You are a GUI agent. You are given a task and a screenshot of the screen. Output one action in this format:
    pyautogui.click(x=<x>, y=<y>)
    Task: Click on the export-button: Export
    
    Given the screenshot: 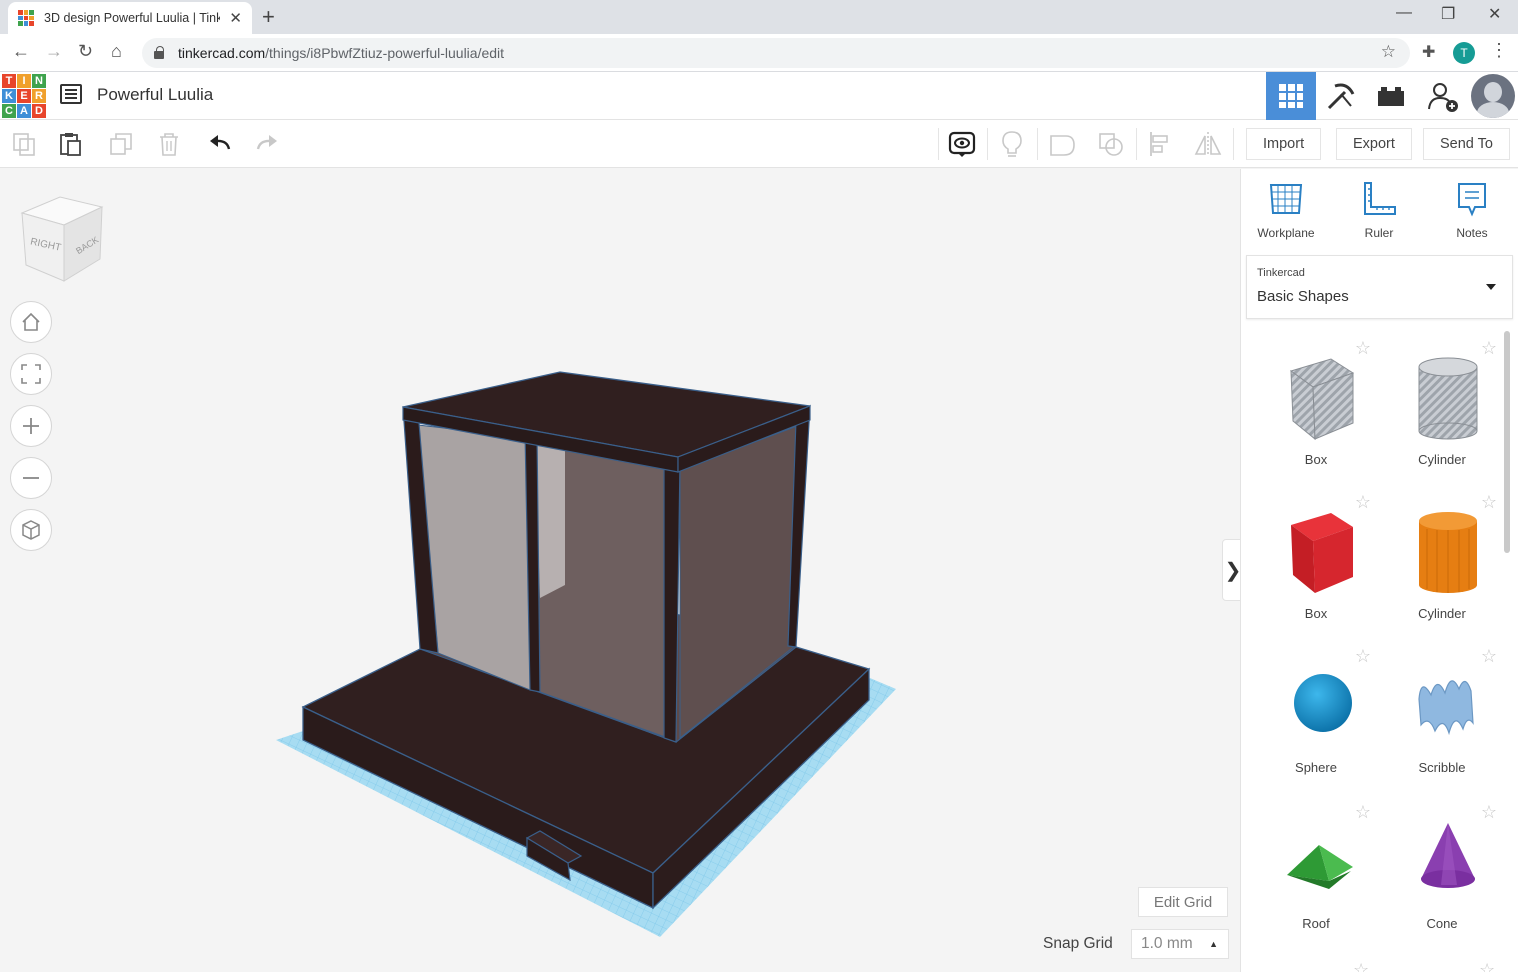 What is the action you would take?
    pyautogui.click(x=1374, y=144)
    